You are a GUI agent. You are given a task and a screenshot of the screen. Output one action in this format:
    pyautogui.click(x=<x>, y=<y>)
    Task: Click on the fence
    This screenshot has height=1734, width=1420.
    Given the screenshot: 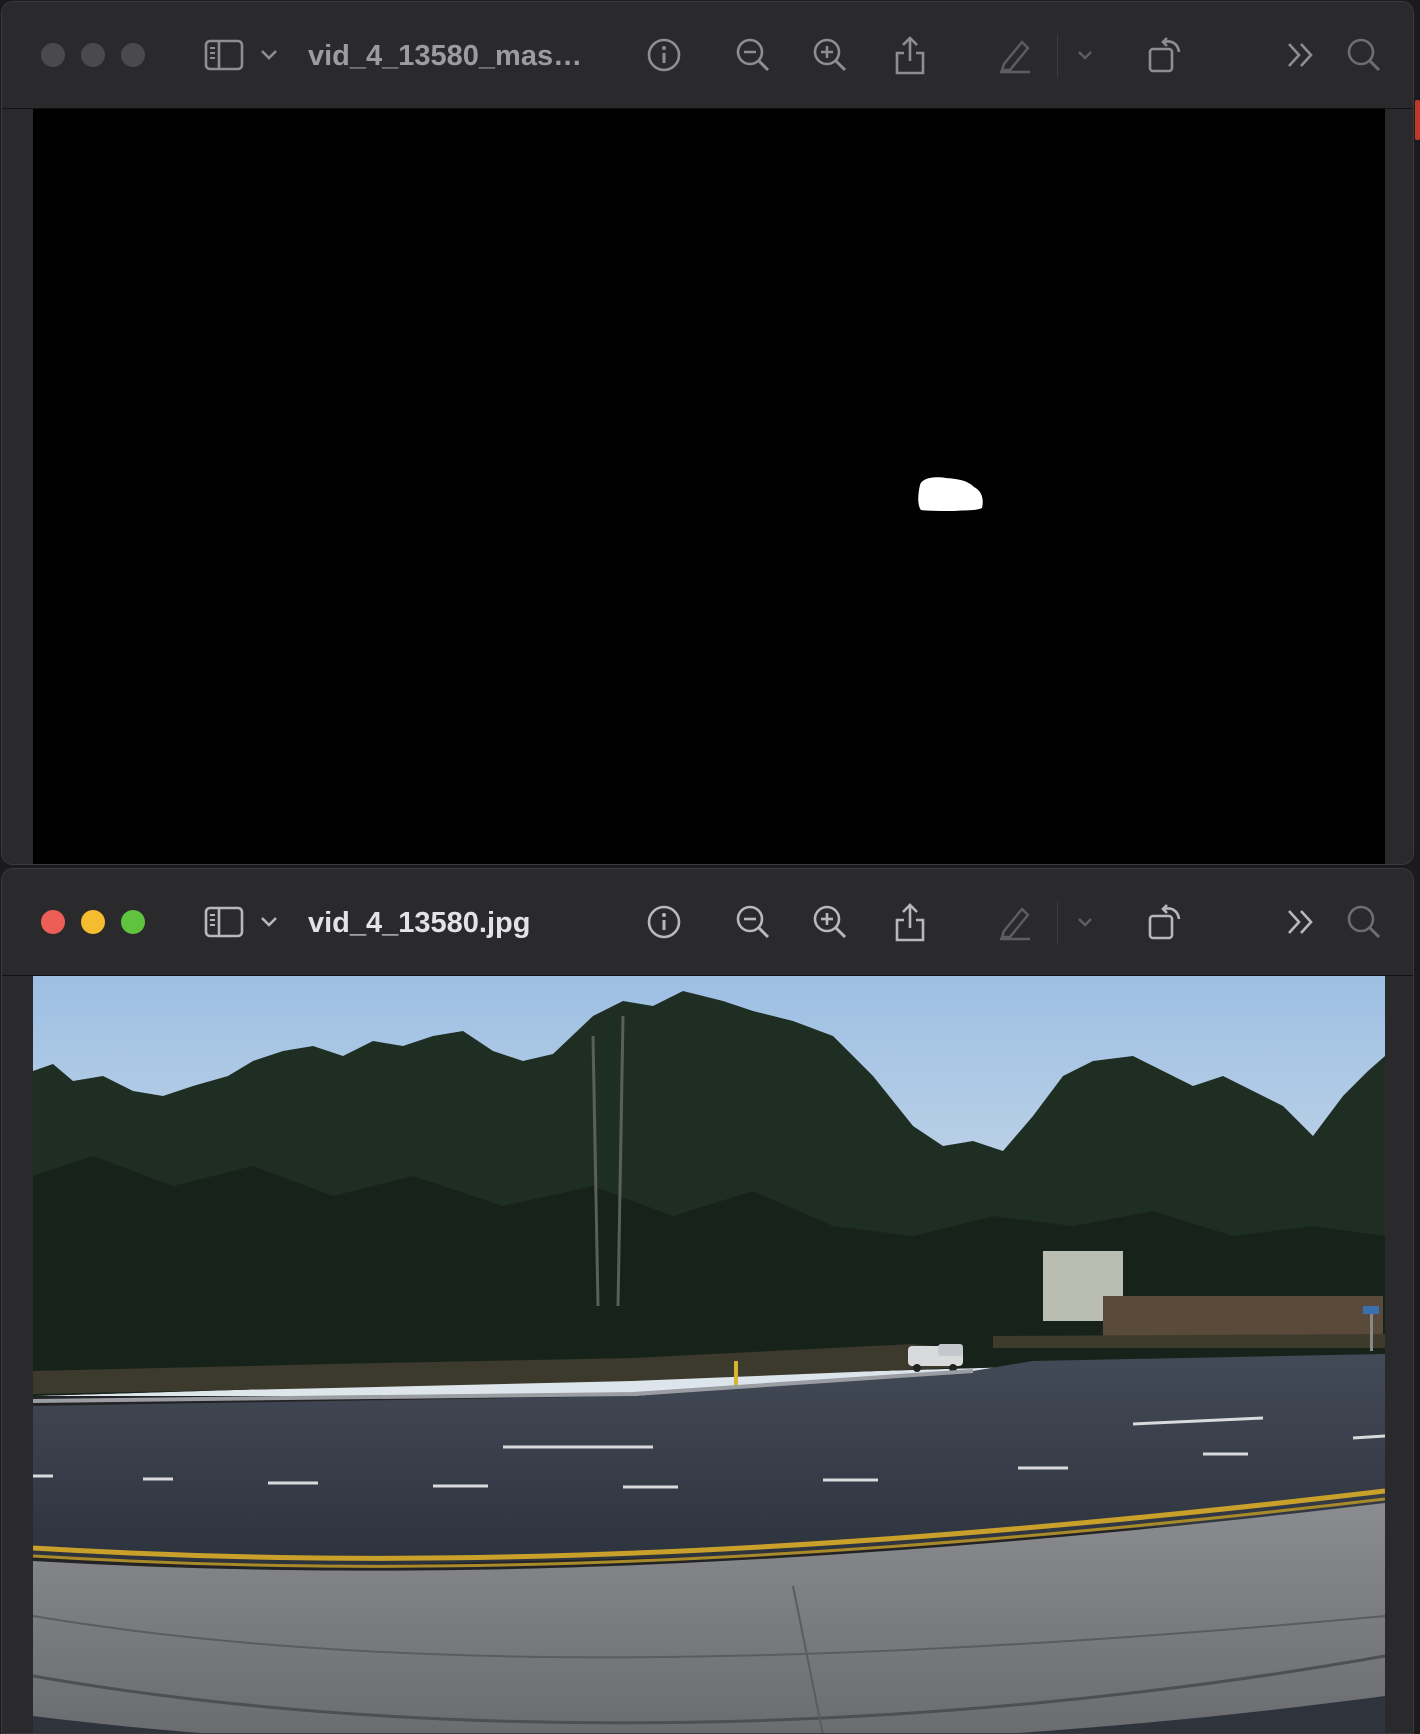 What is the action you would take?
    pyautogui.click(x=1243, y=1316)
    